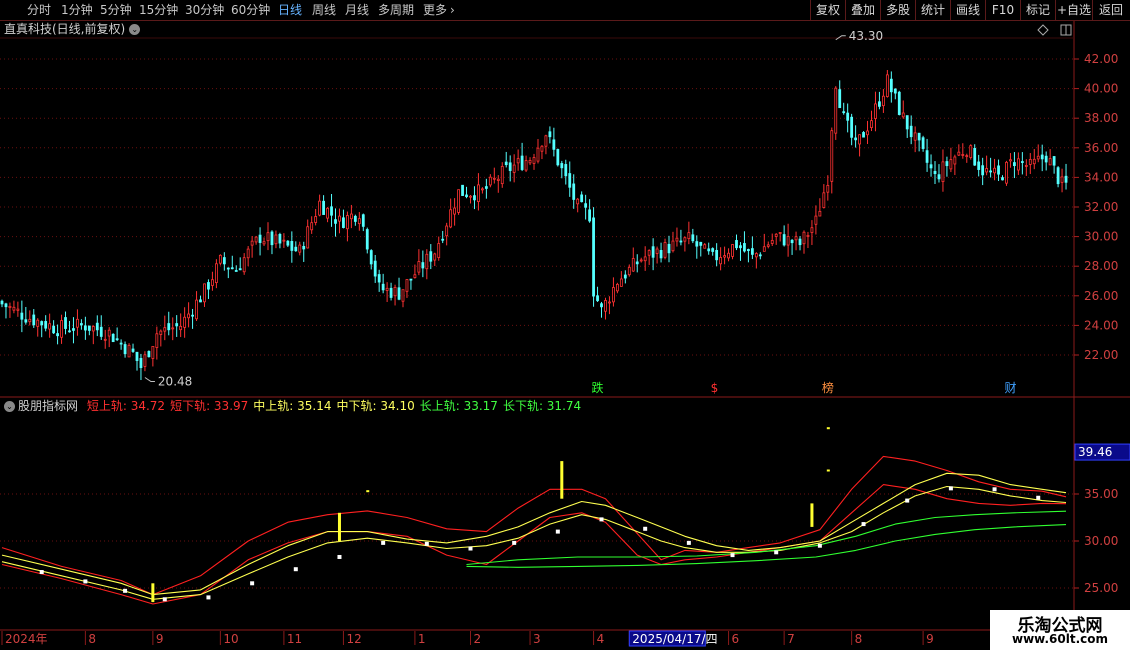 The width and height of the screenshot is (1130, 650). Describe the element at coordinates (542, 406) in the screenshot. I see `indicator-item-5: 长下轨: 31.74` at that location.